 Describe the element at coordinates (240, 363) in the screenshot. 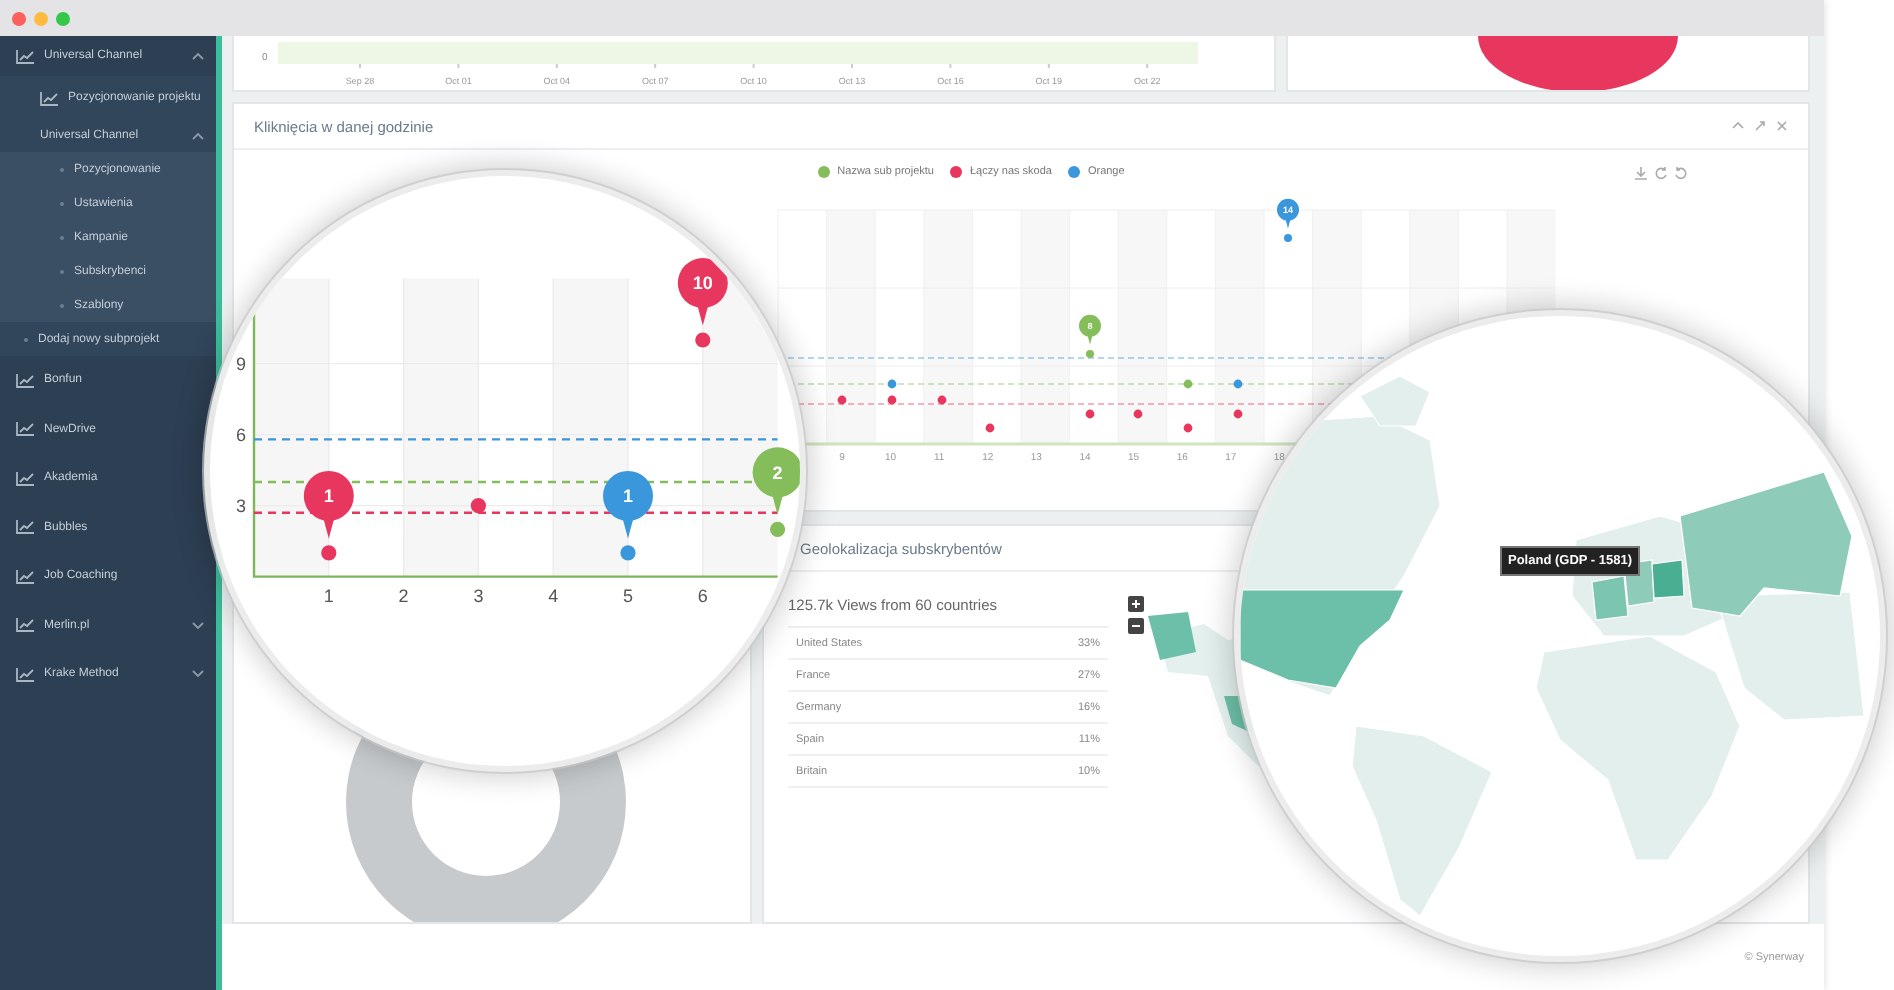

I see `axis-label: 9` at that location.